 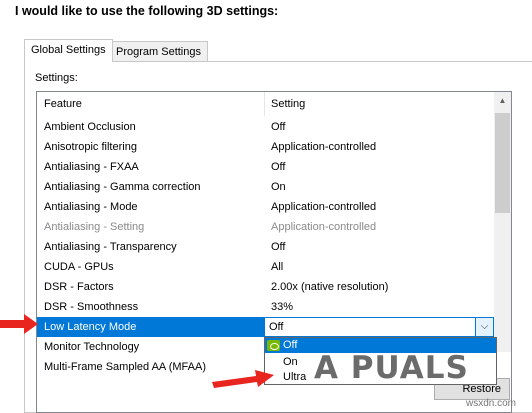 I want to click on feature-cell: DSR - Factors, so click(x=79, y=287).